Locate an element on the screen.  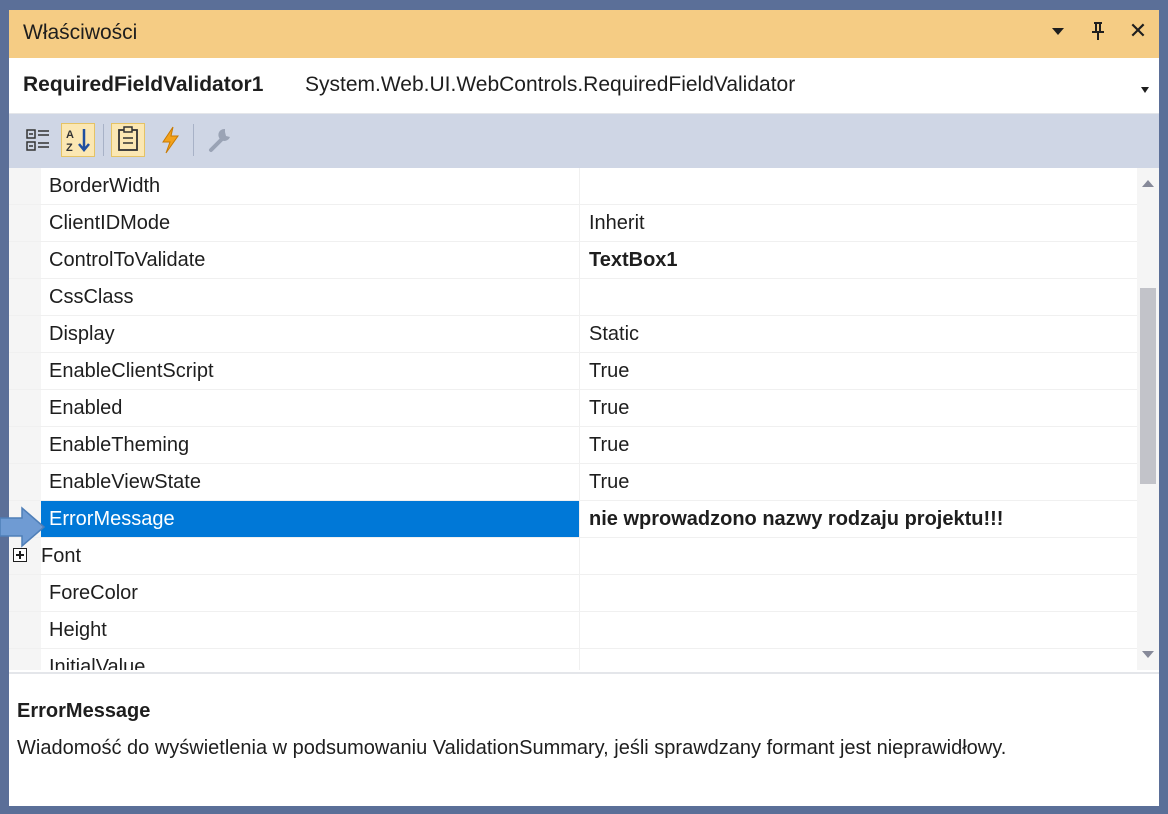
property-row: EnableTheming True is located at coordinates (573, 445).